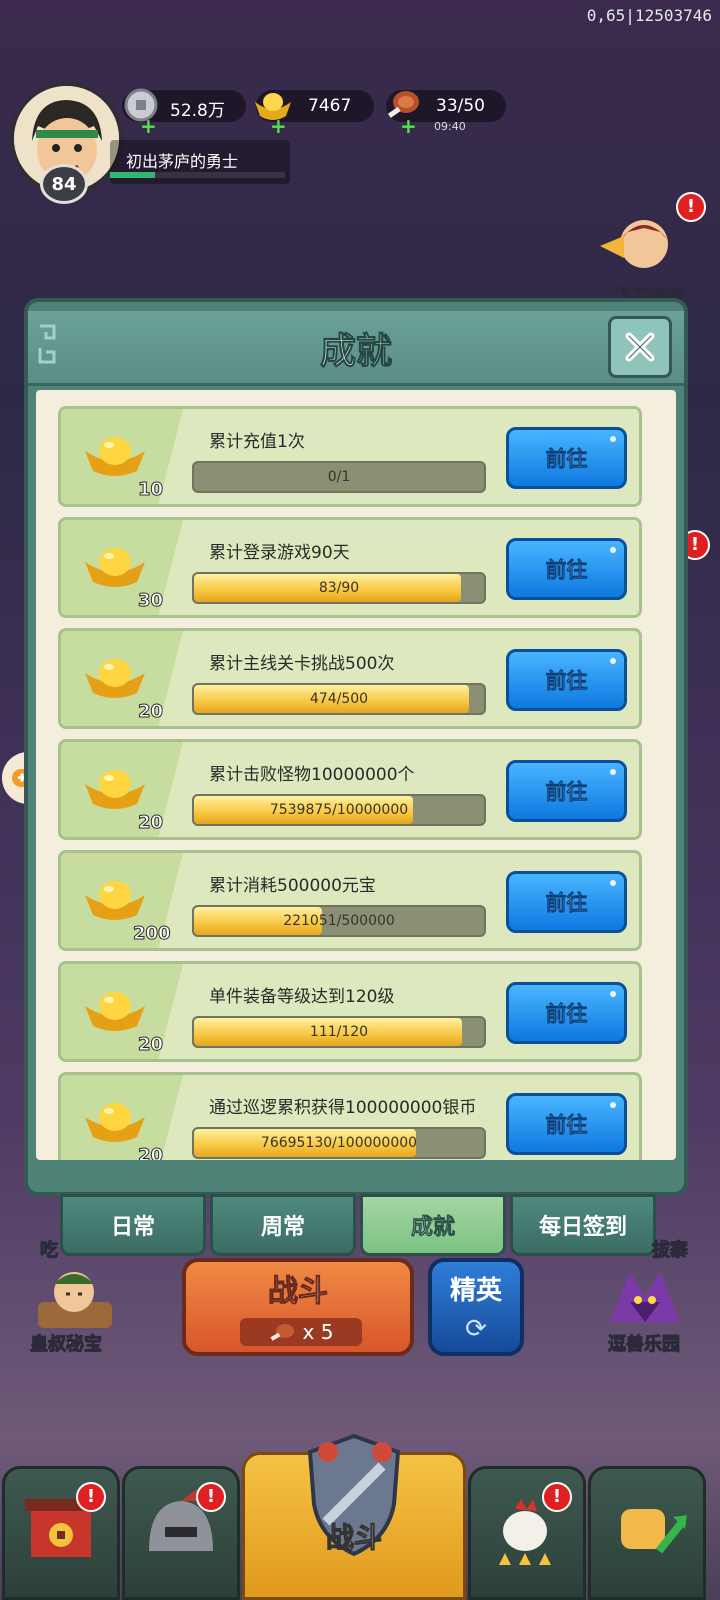  I want to click on flying-knife-event-icon, so click(640, 245).